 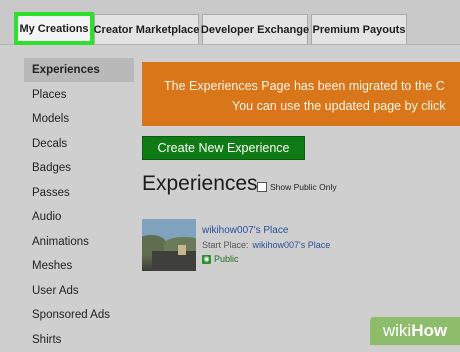 I want to click on list-item: wikihow007's Place Start Place, so click(x=292, y=245).